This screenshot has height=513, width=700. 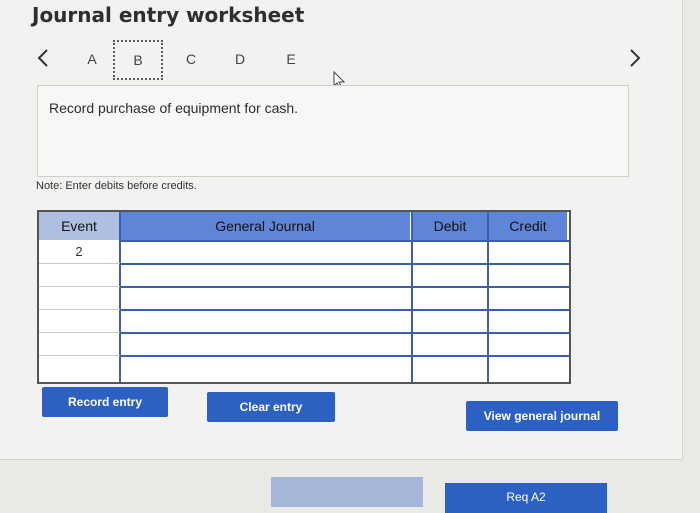 What do you see at coordinates (271, 407) in the screenshot?
I see `clear-entry-button: Clear entry` at bounding box center [271, 407].